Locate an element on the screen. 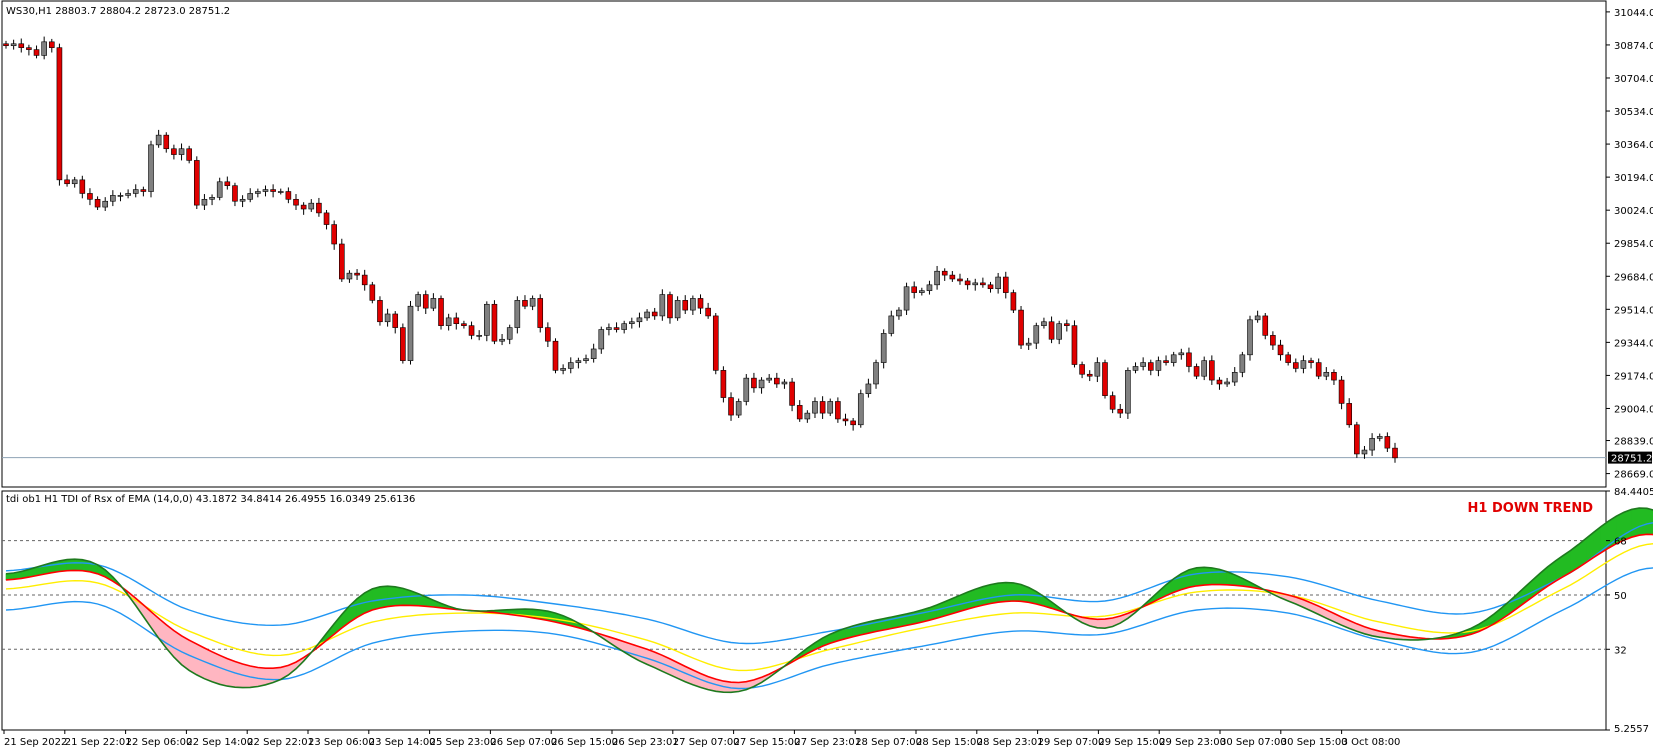 This screenshot has width=1653, height=753. time-tick-label: 26 Sep 15:00 is located at coordinates (584, 742).